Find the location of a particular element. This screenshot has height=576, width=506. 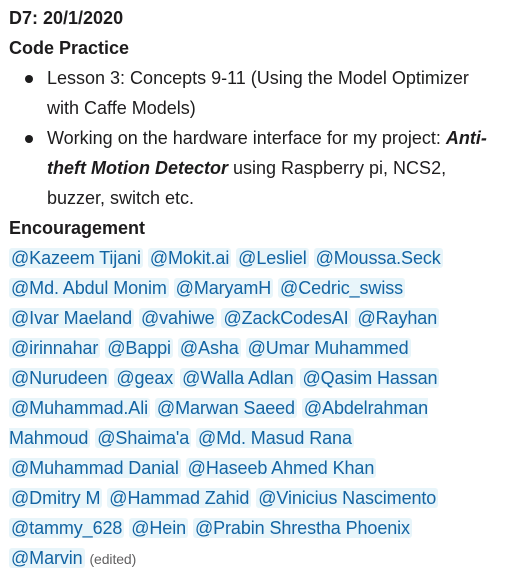

mention: @Cedric_swiss is located at coordinates (342, 288).